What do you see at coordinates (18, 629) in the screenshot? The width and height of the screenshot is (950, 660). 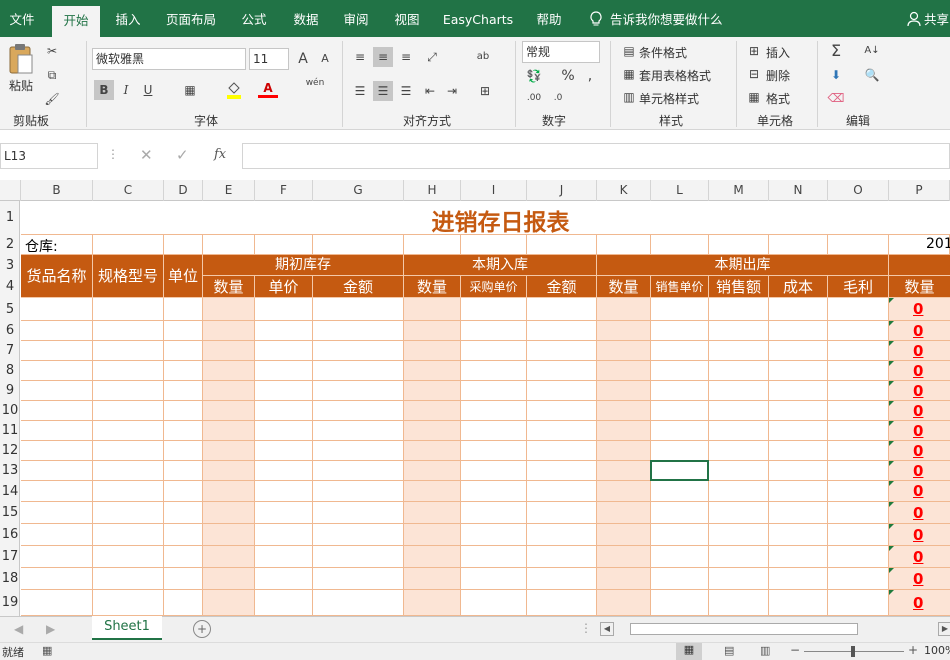 I see `scroll-sheets-left-icon: ◀` at bounding box center [18, 629].